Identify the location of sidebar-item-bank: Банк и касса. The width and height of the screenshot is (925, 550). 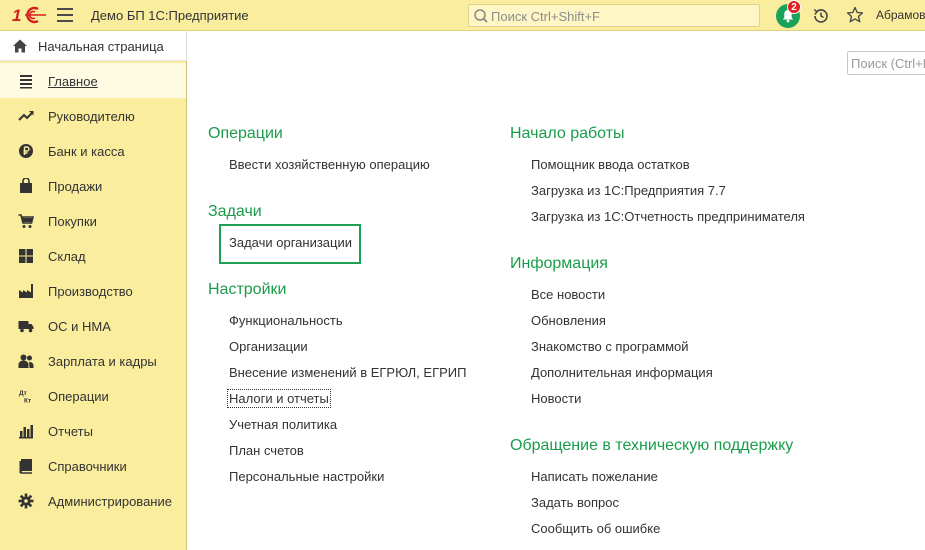
(93, 150).